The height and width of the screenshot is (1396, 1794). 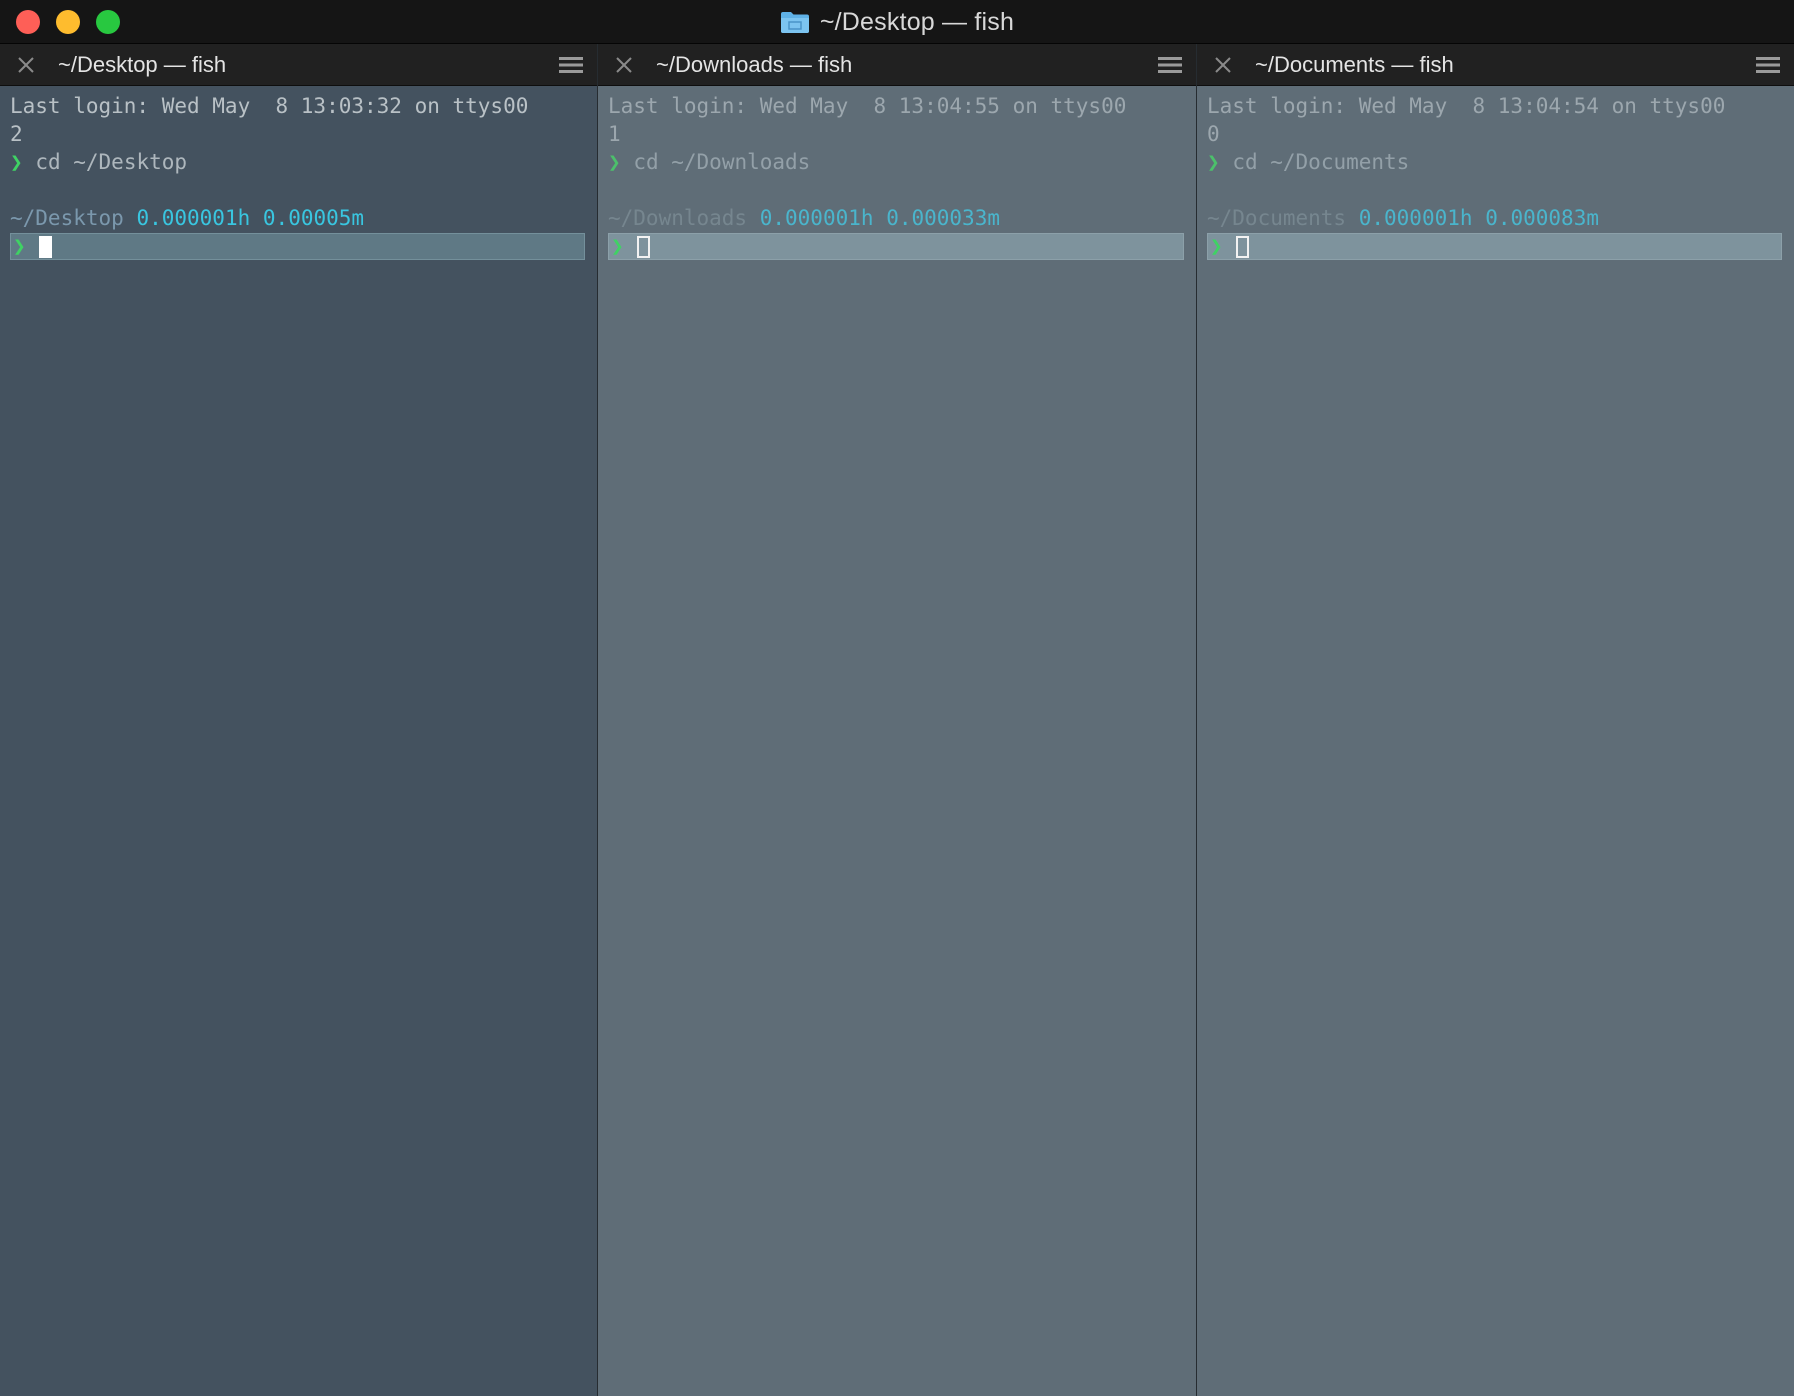 What do you see at coordinates (678, 218) in the screenshot?
I see `current-directory: ~/Downloads` at bounding box center [678, 218].